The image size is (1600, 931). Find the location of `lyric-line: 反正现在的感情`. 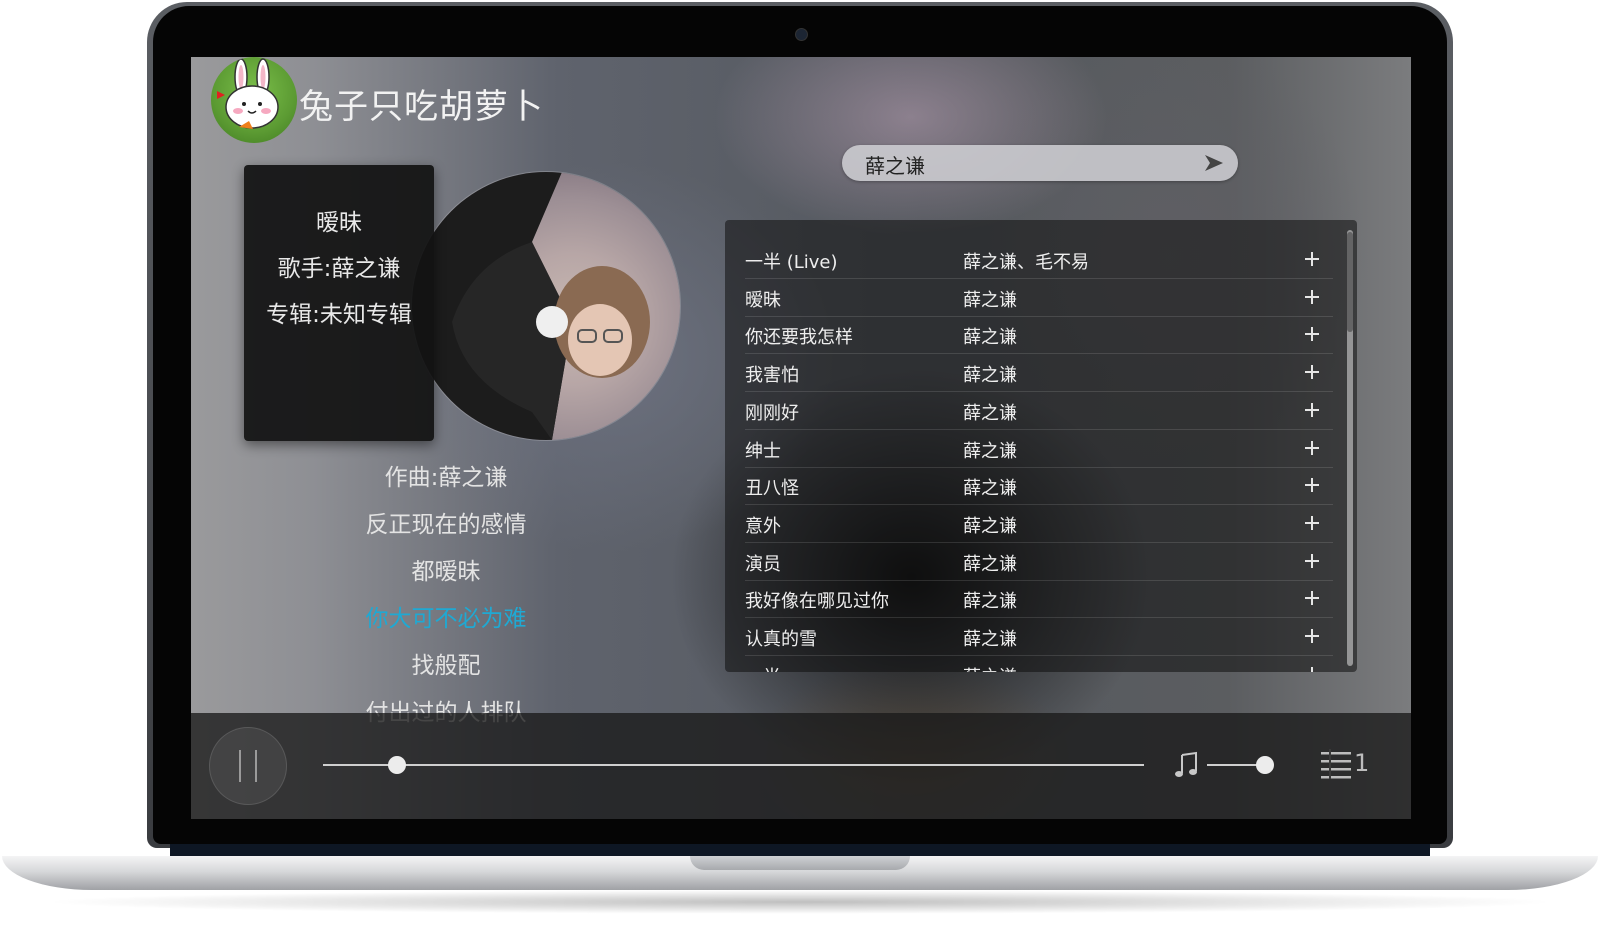

lyric-line: 反正现在的感情 is located at coordinates (446, 525).